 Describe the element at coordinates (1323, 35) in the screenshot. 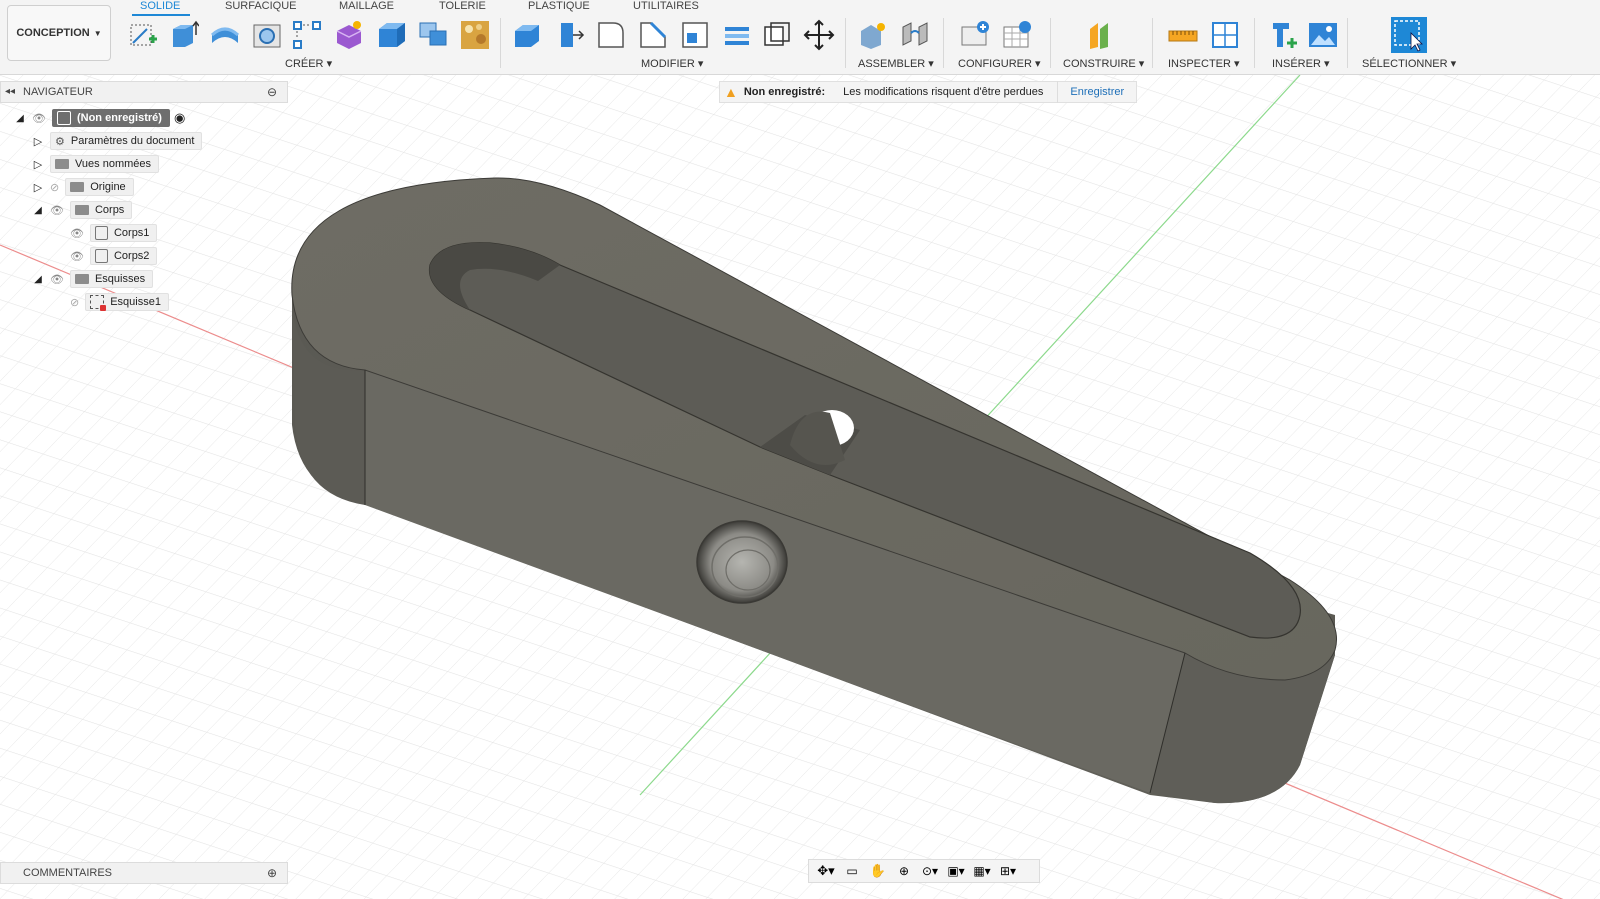

I see `insert-image-button` at that location.